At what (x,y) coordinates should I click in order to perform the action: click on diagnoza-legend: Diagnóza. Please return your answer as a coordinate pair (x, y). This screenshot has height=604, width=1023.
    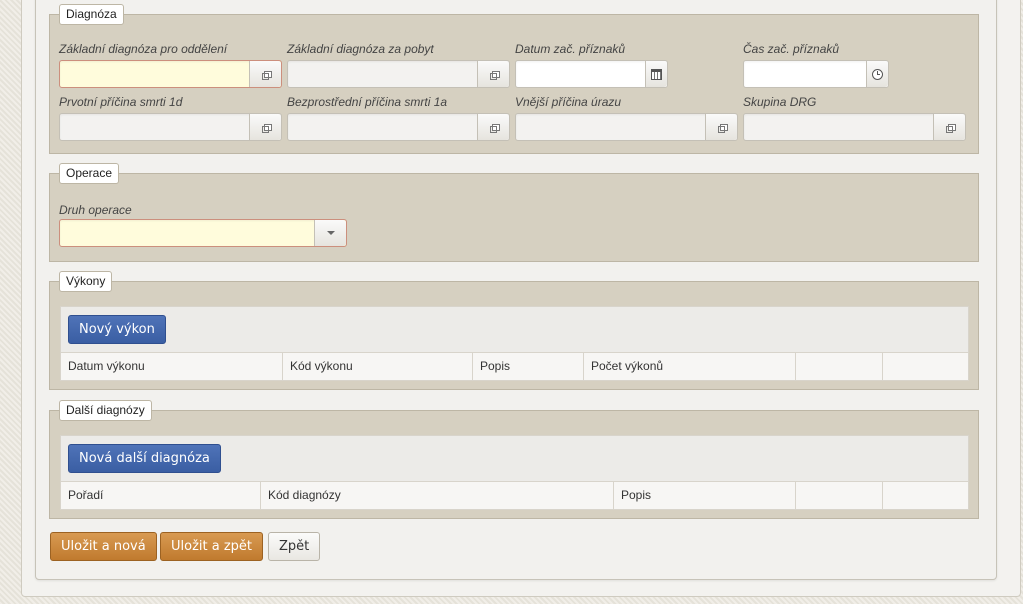
    Looking at the image, I should click on (91, 14).